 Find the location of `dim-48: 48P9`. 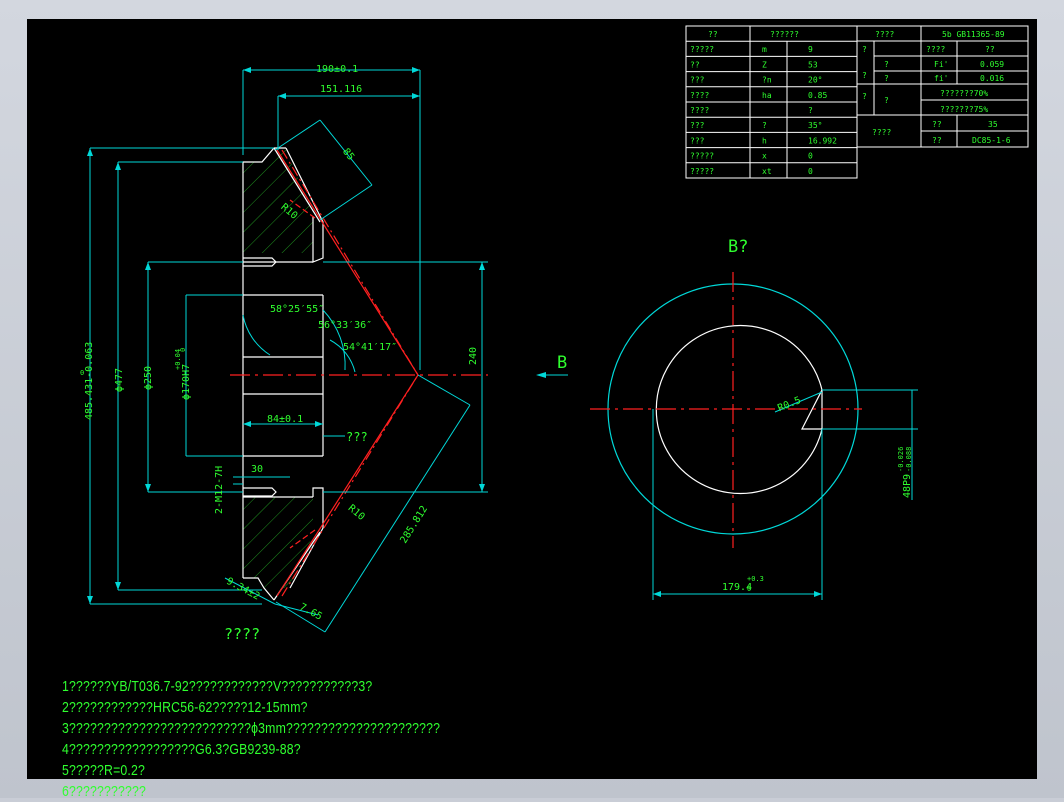

dim-48: 48P9 is located at coordinates (907, 486).